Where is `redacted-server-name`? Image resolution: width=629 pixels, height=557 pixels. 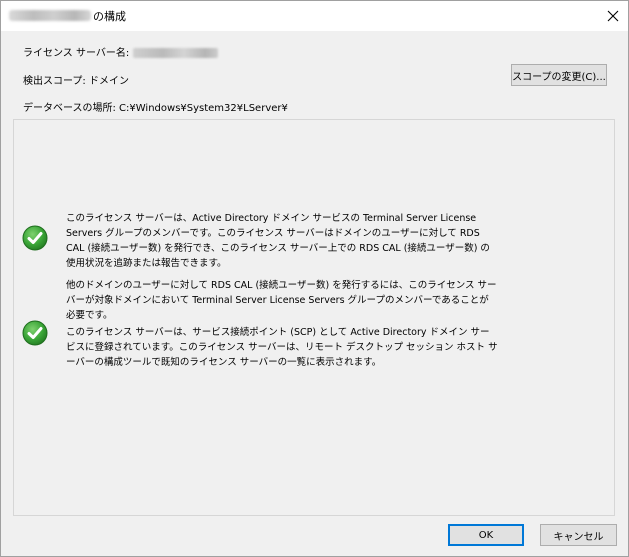
redacted-server-name is located at coordinates (50, 15).